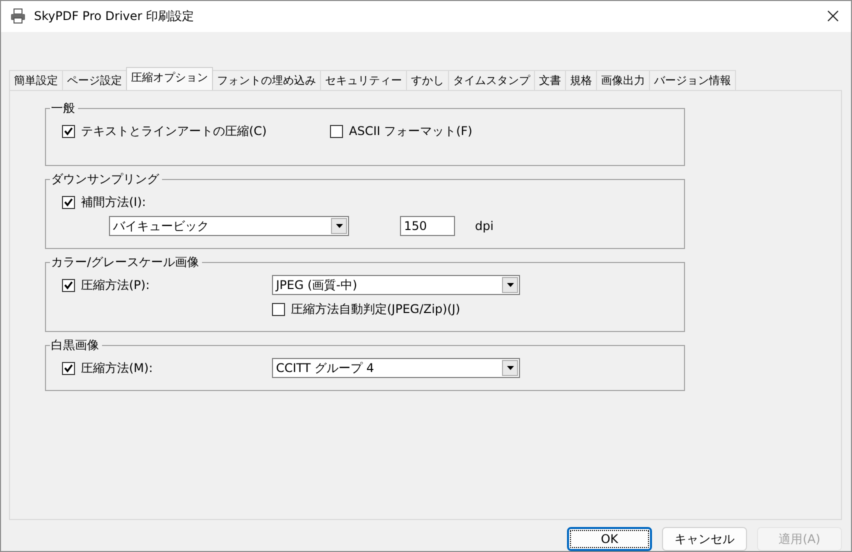 This screenshot has width=852, height=552. What do you see at coordinates (167, 285) in the screenshot?
I see `checkbox: 圧縮方法(P):` at bounding box center [167, 285].